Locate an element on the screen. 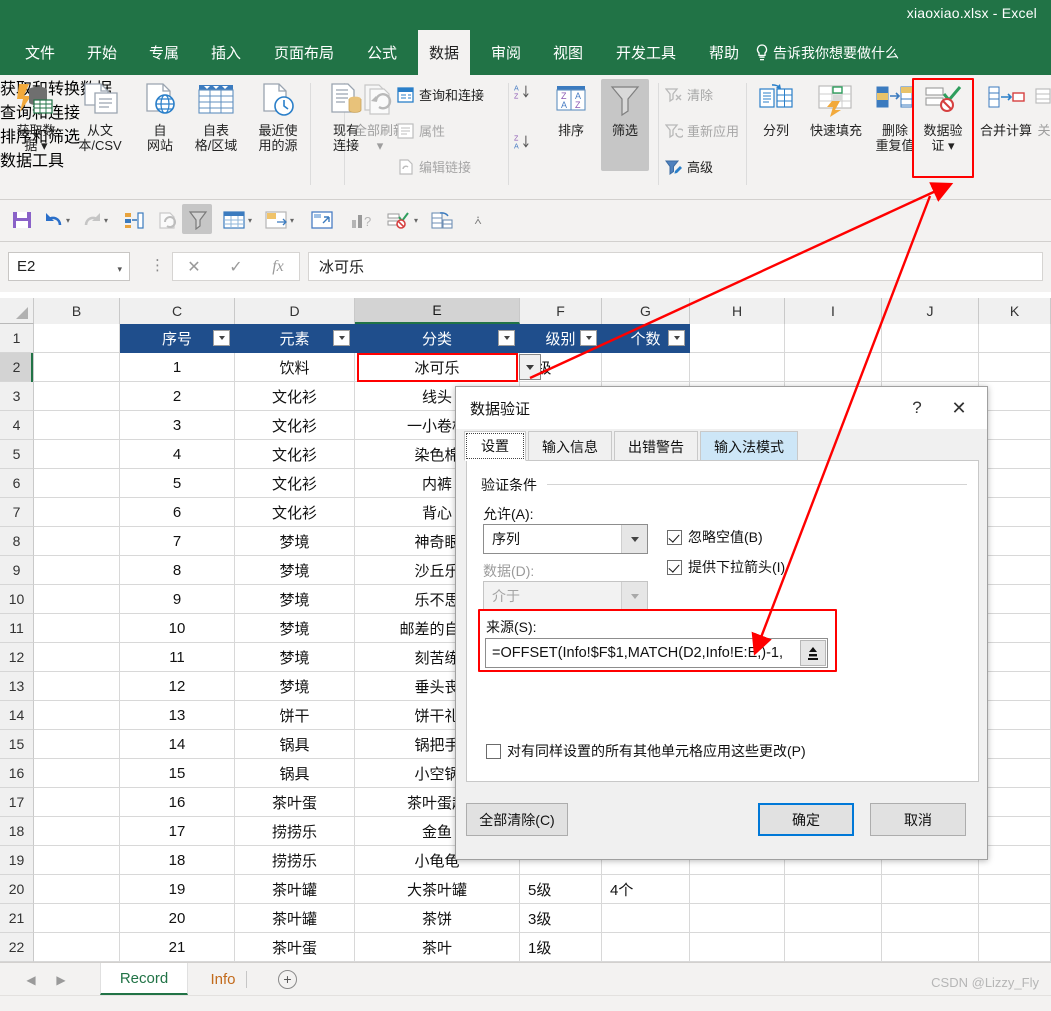  cell-D21: 茶叶罐 is located at coordinates (295, 918).